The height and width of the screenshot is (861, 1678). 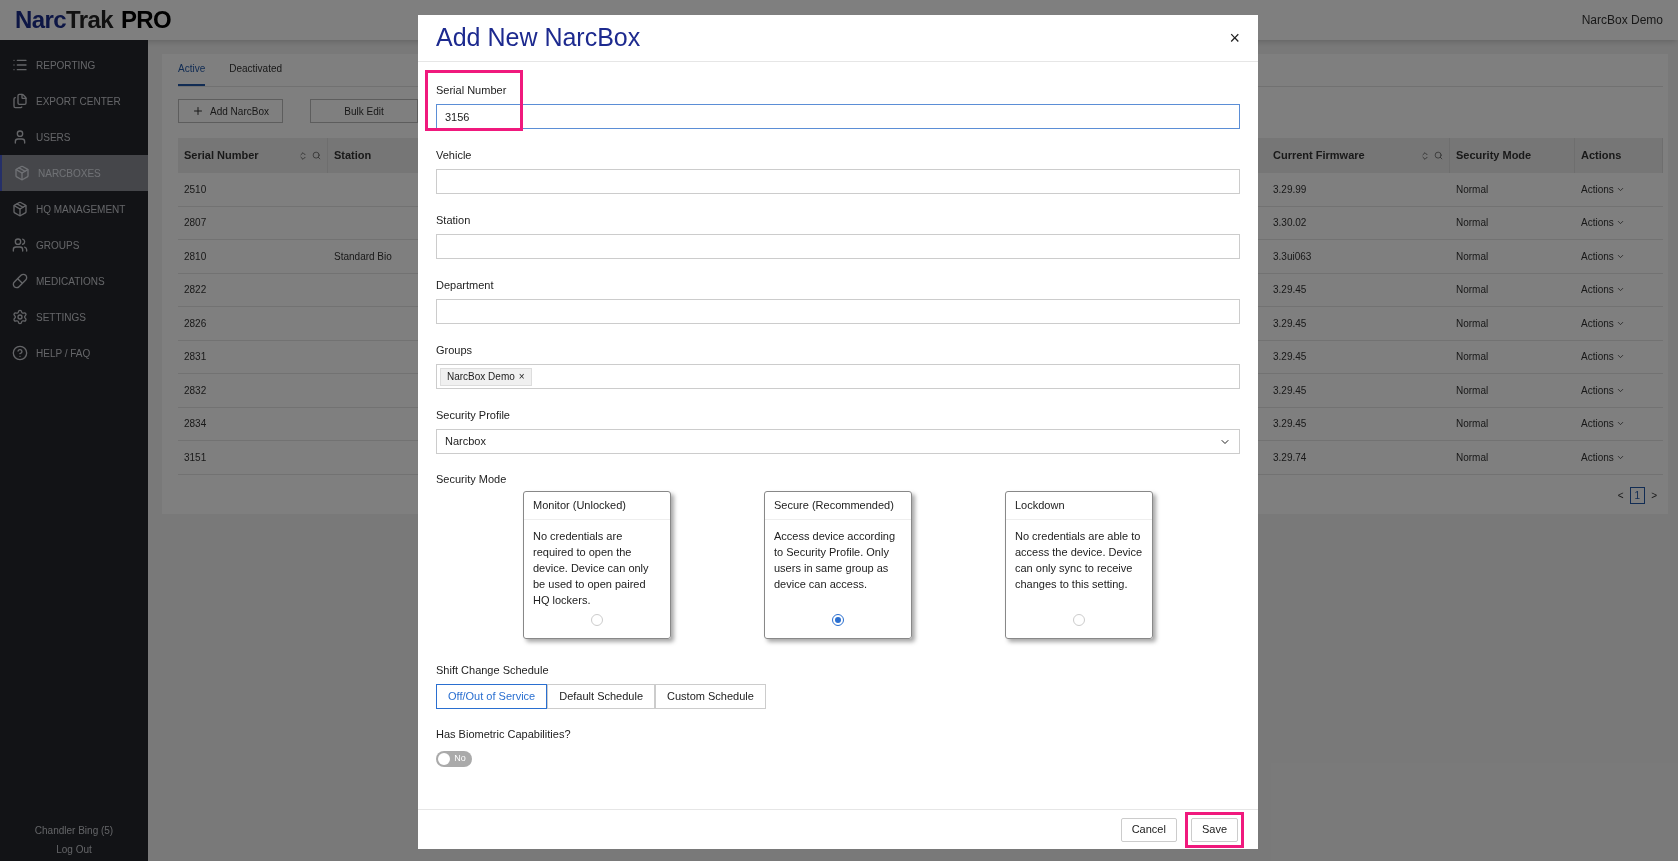 What do you see at coordinates (230, 111) in the screenshot?
I see `add-button: Add NarcBox` at bounding box center [230, 111].